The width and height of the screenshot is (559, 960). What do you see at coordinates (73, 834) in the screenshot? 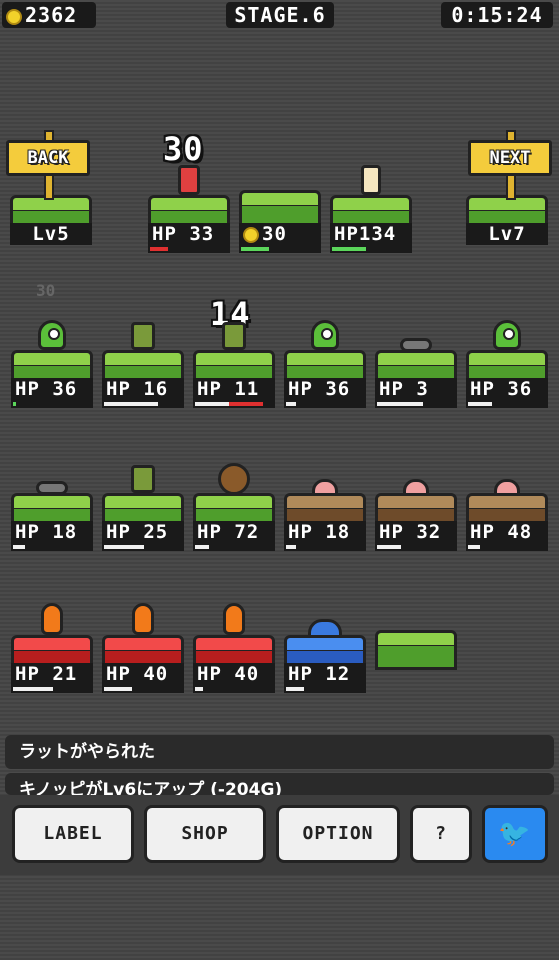
I see `label-button: LABEL` at bounding box center [73, 834].